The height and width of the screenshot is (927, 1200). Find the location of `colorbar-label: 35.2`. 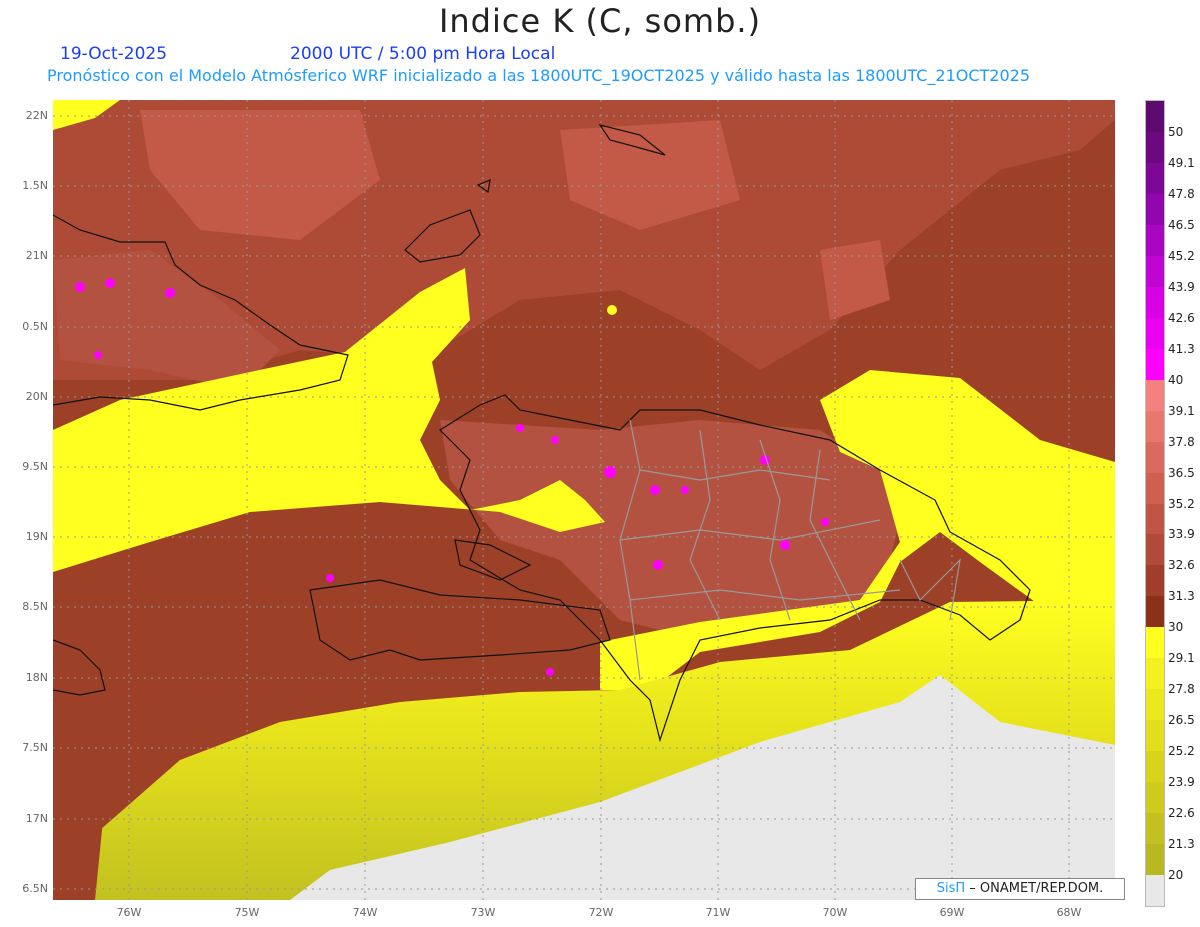

colorbar-label: 35.2 is located at coordinates (1181, 503).